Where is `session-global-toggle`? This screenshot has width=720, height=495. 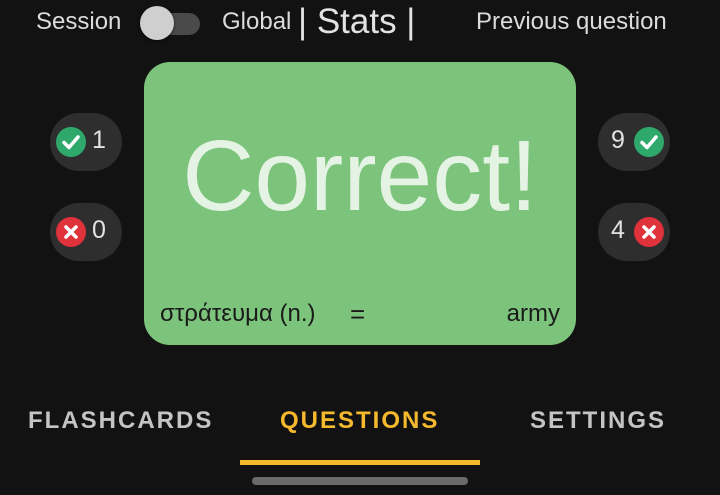
session-global-toggle is located at coordinates (171, 23).